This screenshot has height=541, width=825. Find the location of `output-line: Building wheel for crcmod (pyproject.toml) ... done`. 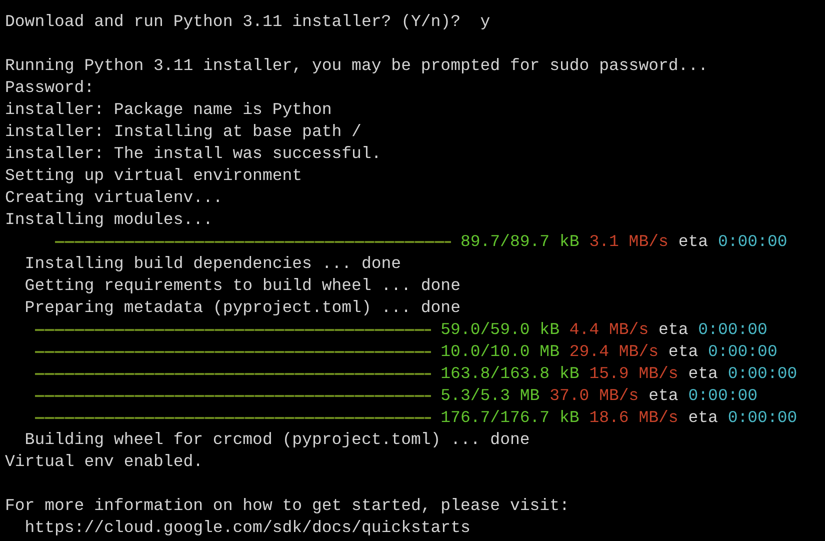

output-line: Building wheel for crcmod (pyproject.toml) ... done is located at coordinates (277, 439).